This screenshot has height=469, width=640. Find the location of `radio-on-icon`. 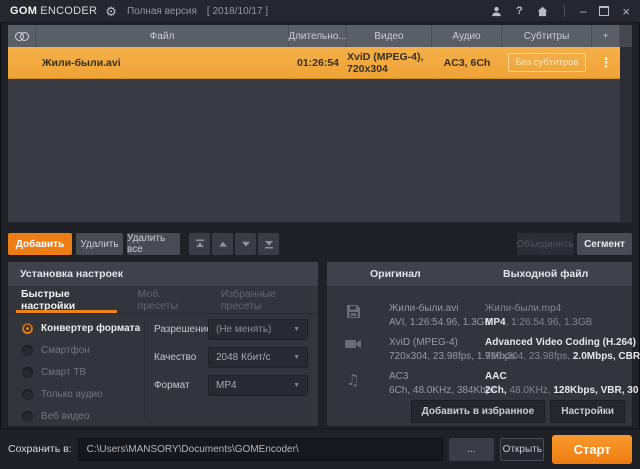

radio-on-icon is located at coordinates (27, 328).